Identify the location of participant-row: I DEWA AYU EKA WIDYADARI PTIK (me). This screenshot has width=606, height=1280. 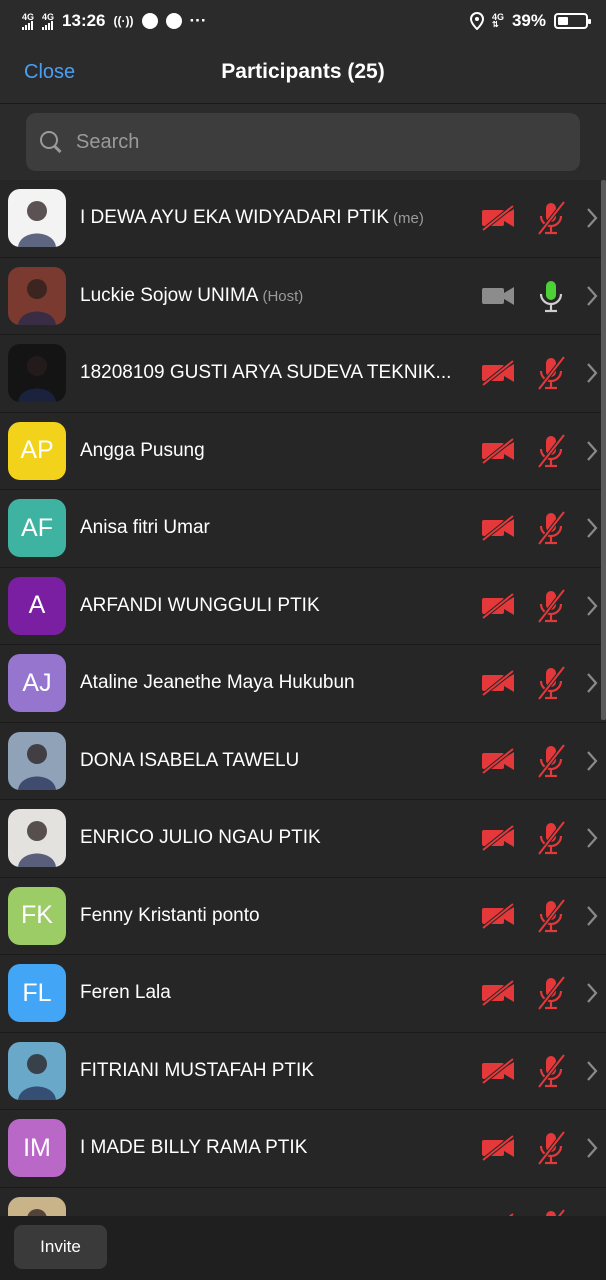
(303, 219).